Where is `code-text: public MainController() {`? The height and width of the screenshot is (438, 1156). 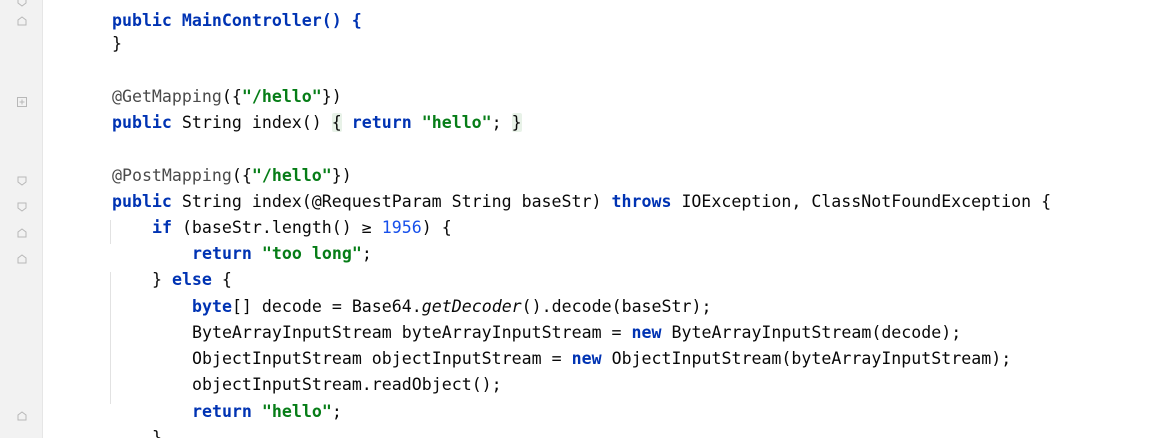
code-text: public MainController() { is located at coordinates (236, 20).